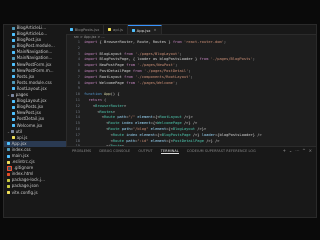  I want to click on more-icon: ⋯, so click(297, 150).